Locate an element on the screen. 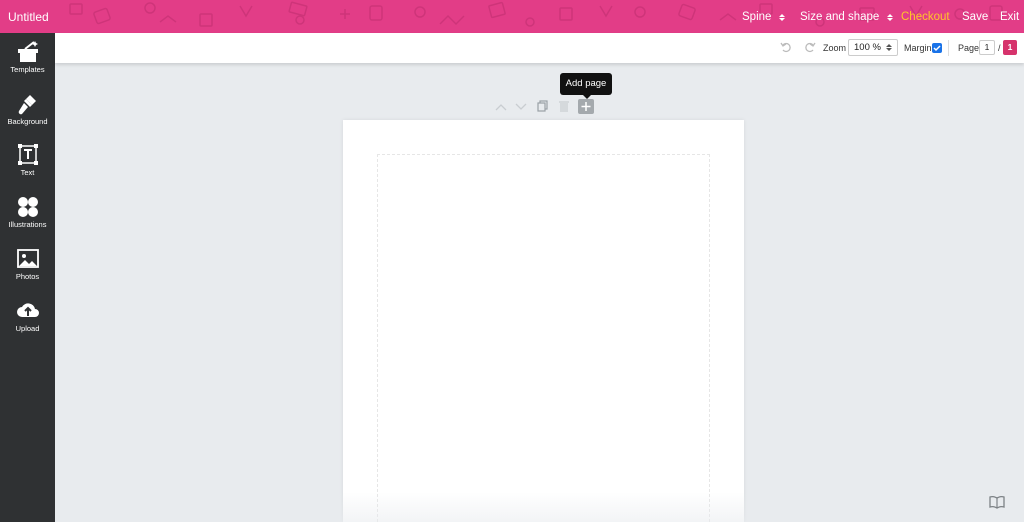  sidebar-item-background: Background is located at coordinates (27, 118).